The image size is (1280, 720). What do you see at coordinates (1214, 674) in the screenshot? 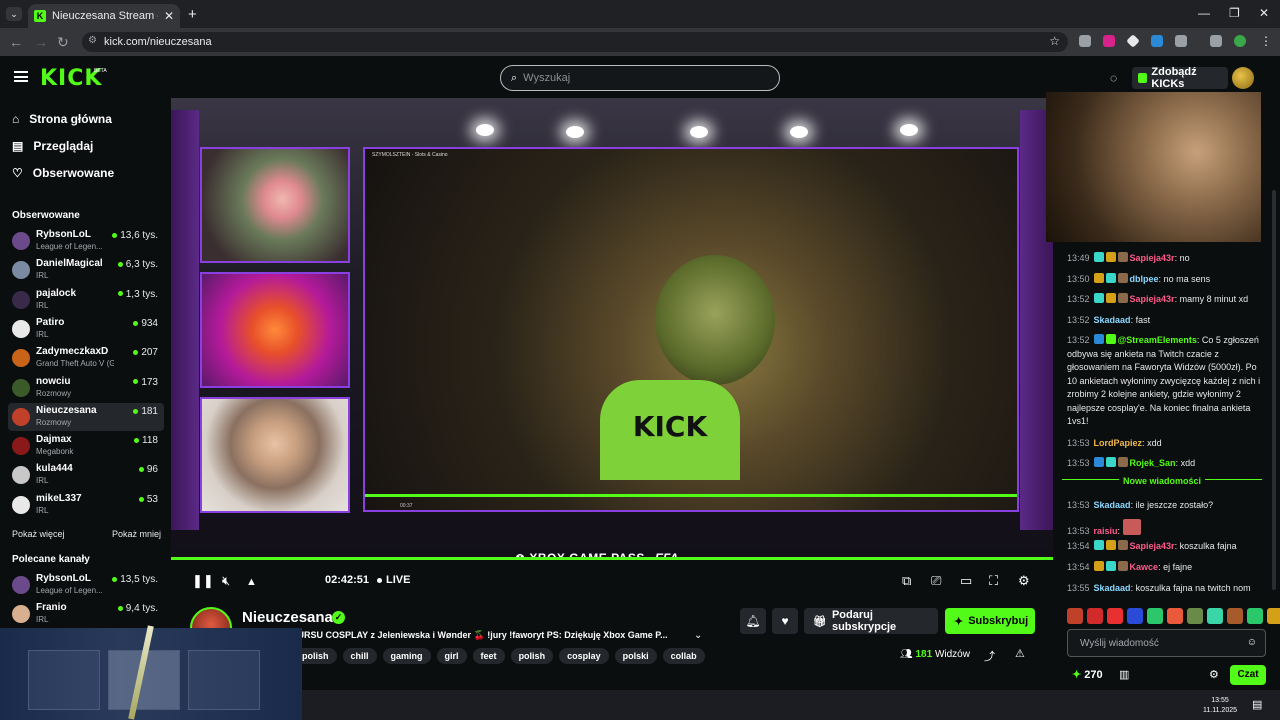
I see `chat-settings-gear-icon: ⚙` at bounding box center [1214, 674].